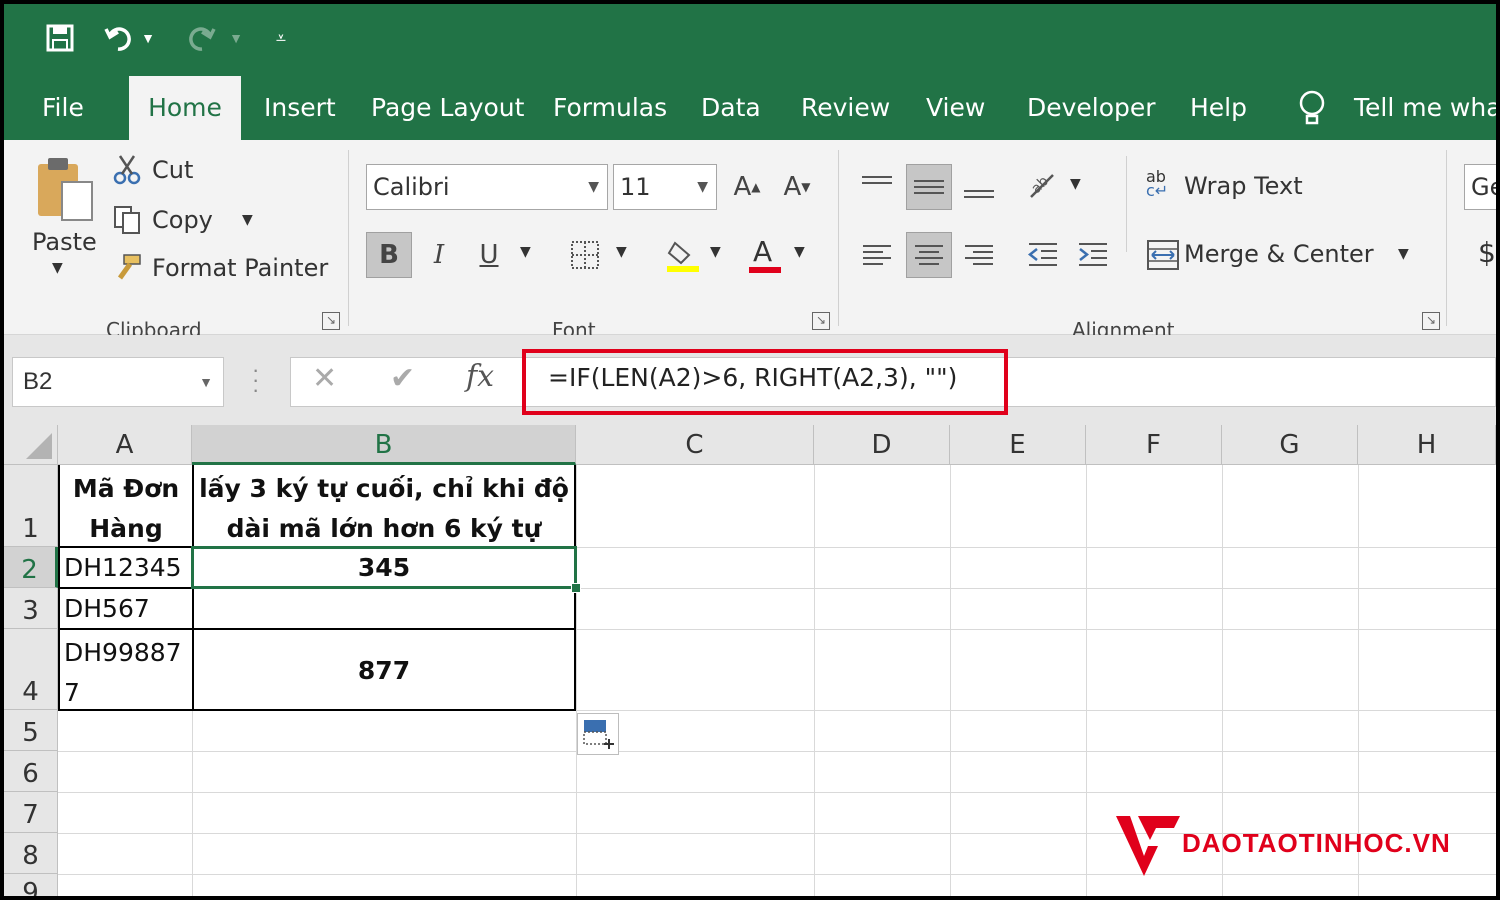  What do you see at coordinates (929, 255) in the screenshot?
I see `align-center-icon` at bounding box center [929, 255].